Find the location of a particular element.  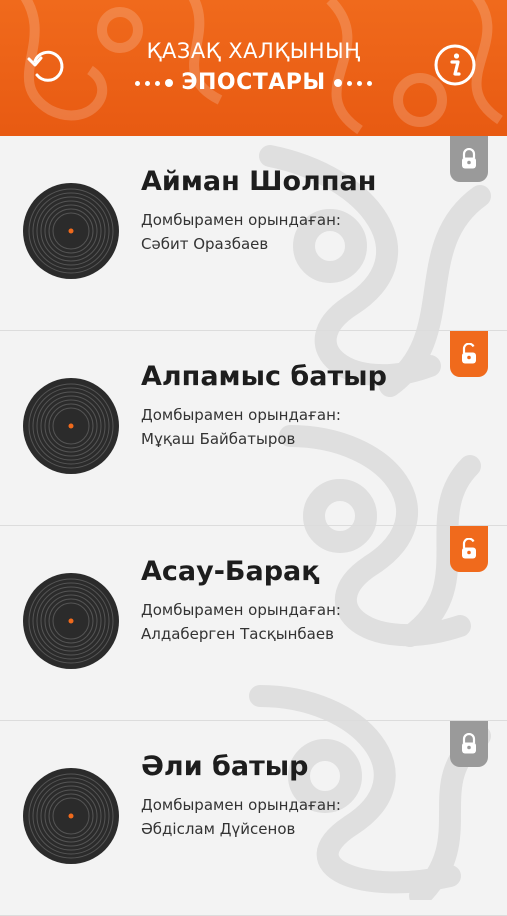

info-button is located at coordinates (455, 65).